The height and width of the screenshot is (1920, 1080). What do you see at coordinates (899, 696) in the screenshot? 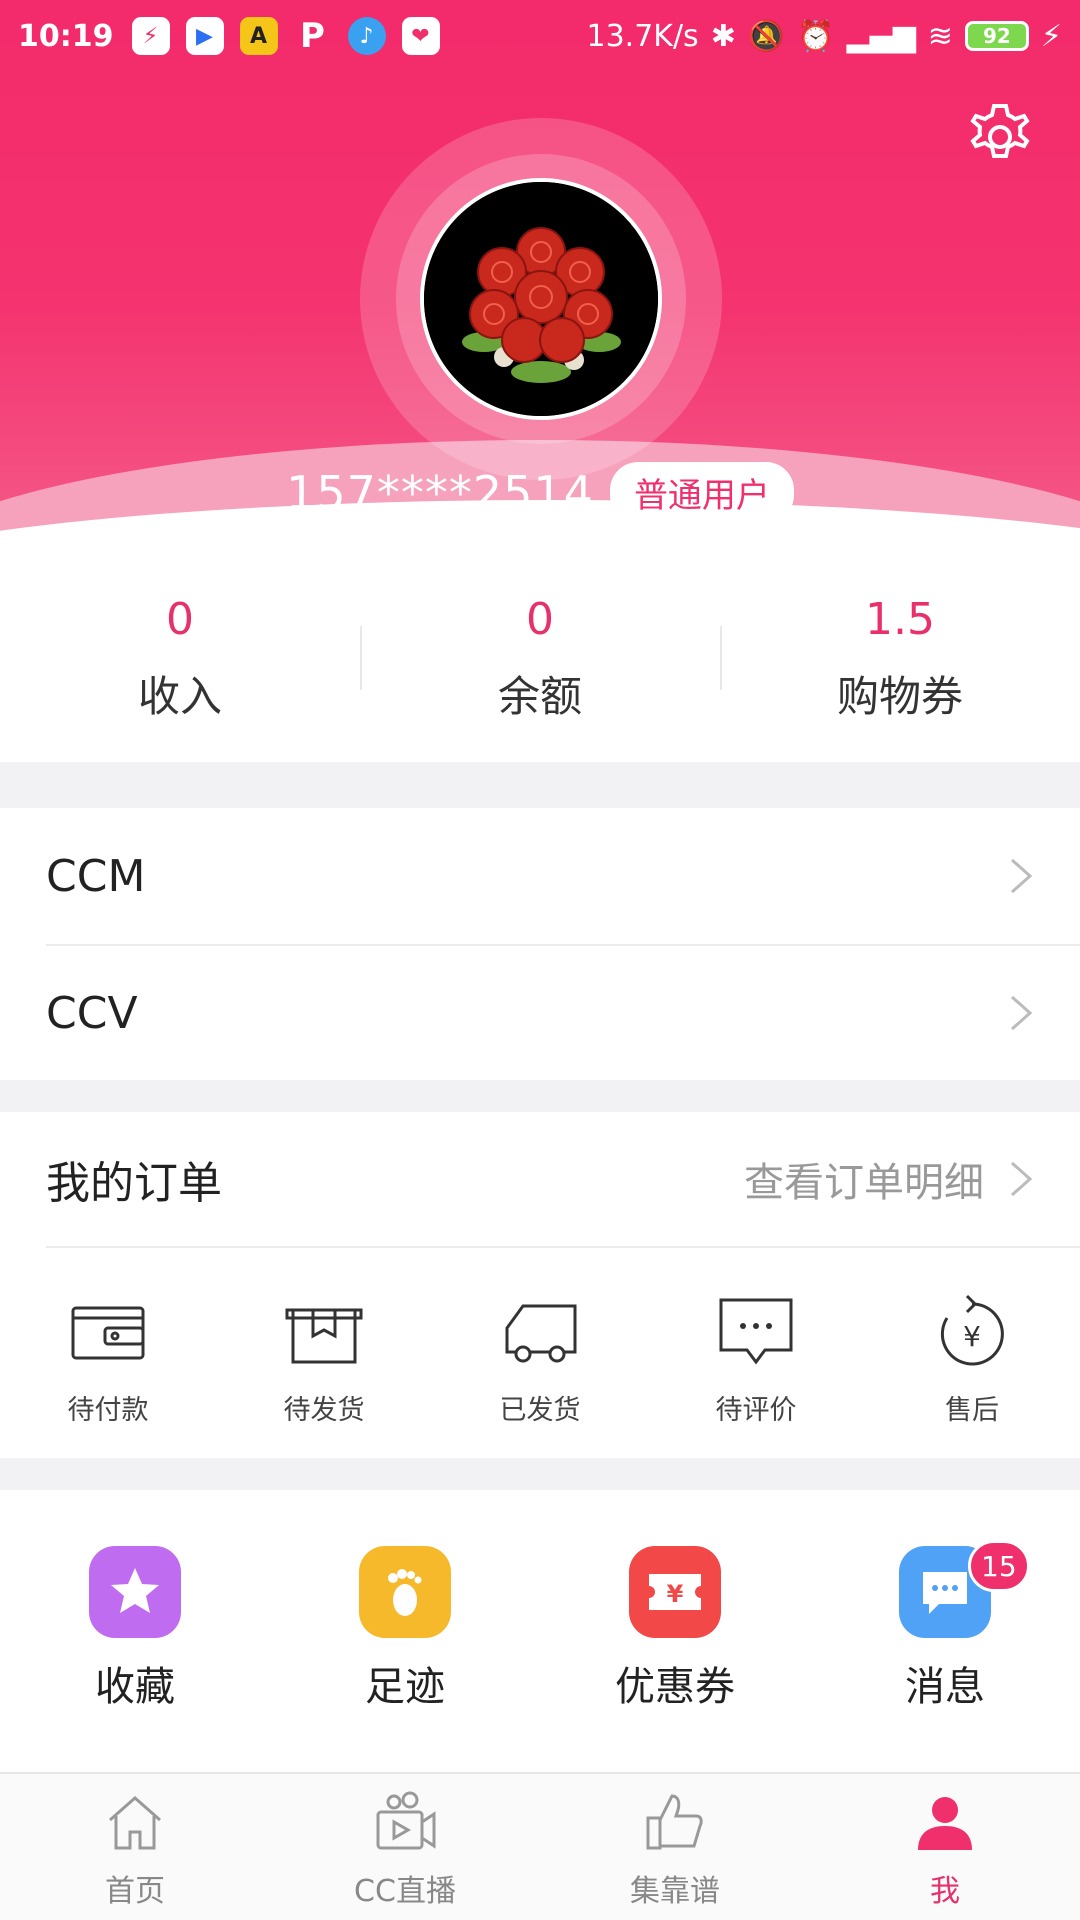
I see `stat-label: 购物券` at bounding box center [899, 696].